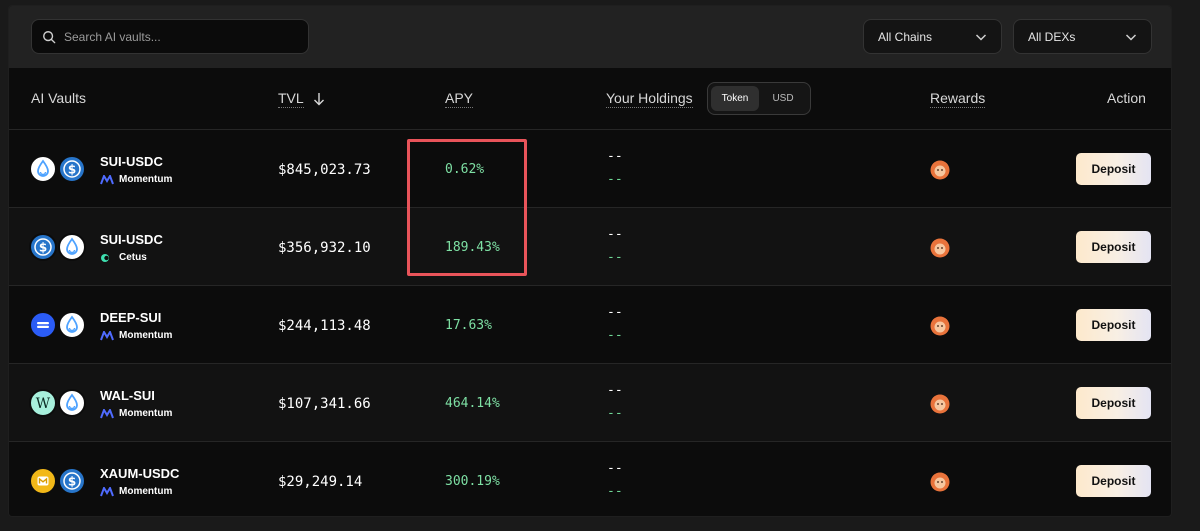 This screenshot has height=531, width=1200. Describe the element at coordinates (320, 482) in the screenshot. I see `tvl-value: $29,249.14` at that location.